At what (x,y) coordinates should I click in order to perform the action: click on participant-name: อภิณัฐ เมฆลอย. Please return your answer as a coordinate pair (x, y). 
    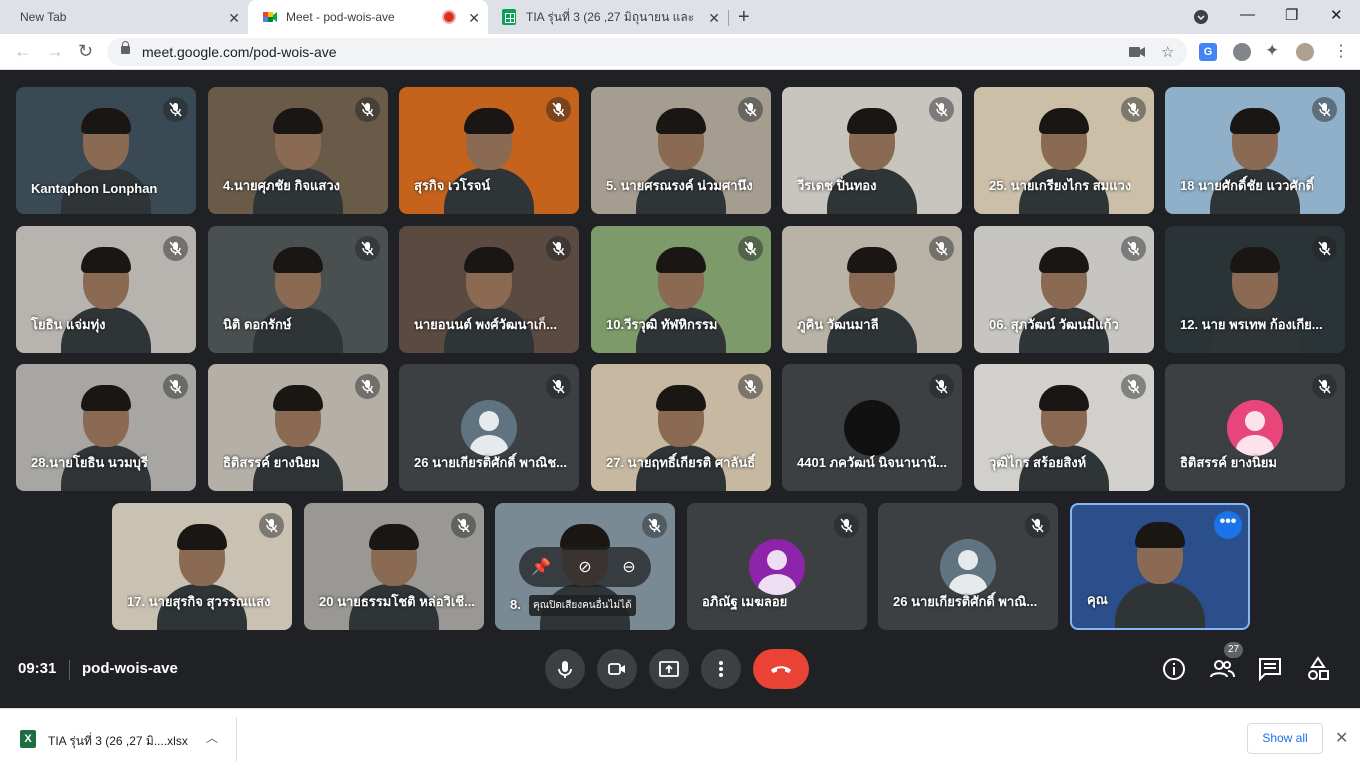
    Looking at the image, I should click on (745, 601).